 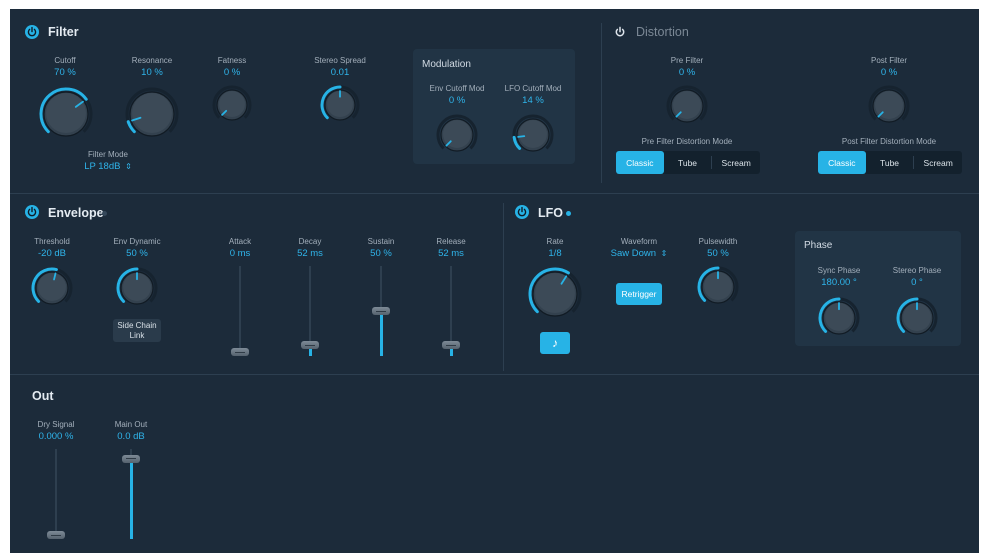 What do you see at coordinates (917, 282) in the screenshot?
I see `stereo-phase-value: 0 °` at bounding box center [917, 282].